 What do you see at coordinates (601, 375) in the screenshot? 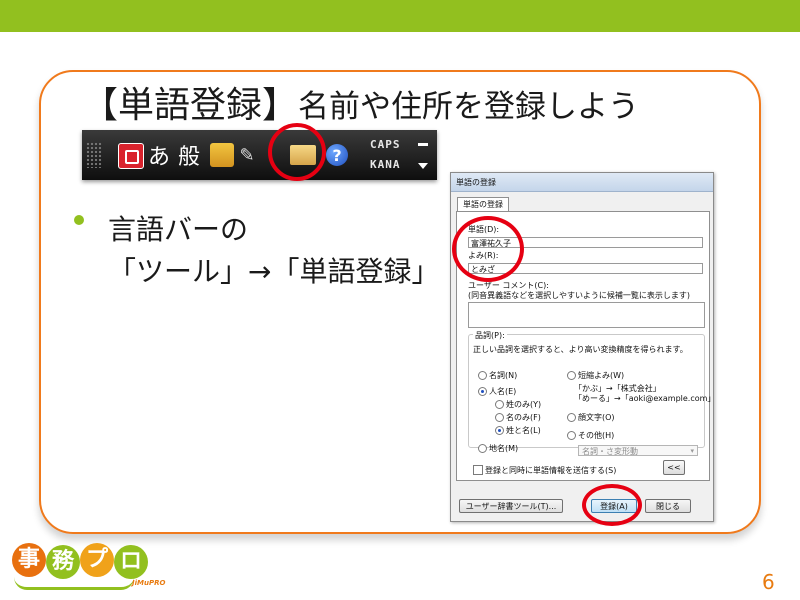
I see `radio-short-reading-label: 短縮よみ(W)` at bounding box center [601, 375].